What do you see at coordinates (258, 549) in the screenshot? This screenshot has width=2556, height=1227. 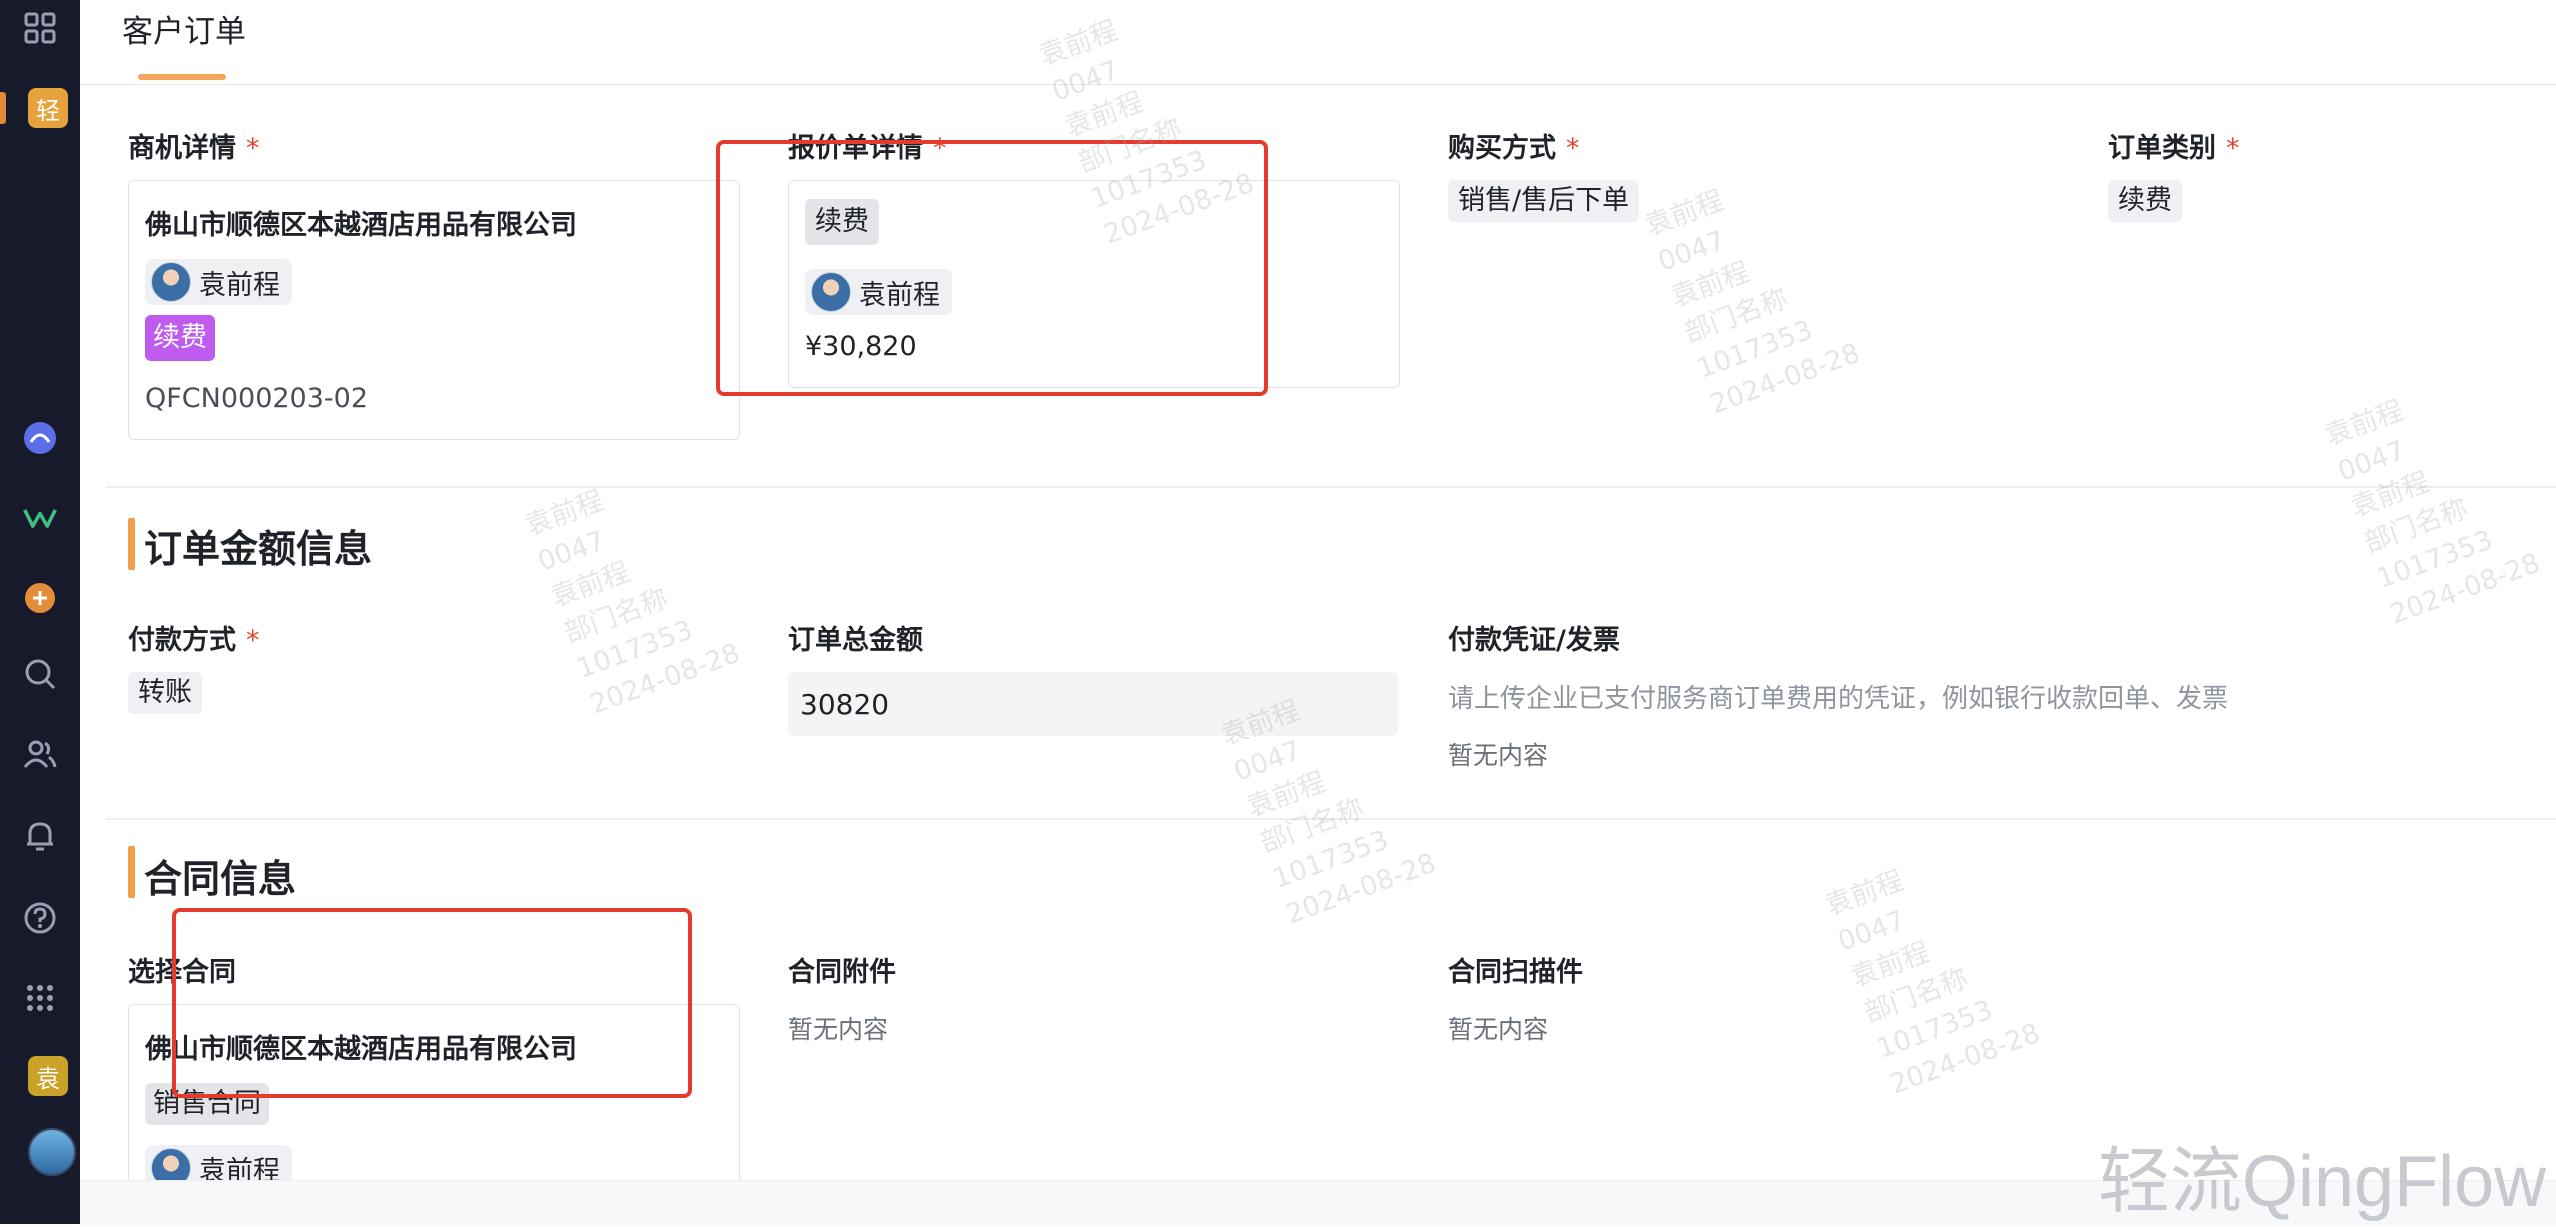 I see `amount-section-title: 订单金额信息` at bounding box center [258, 549].